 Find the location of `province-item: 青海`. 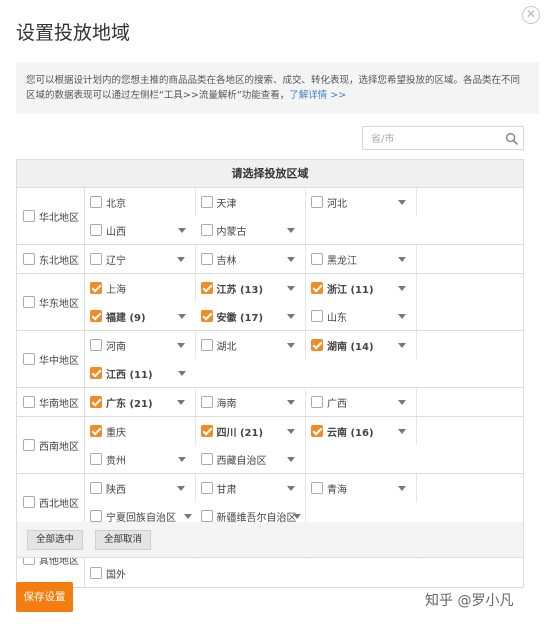

province-item: 青海 is located at coordinates (361, 488).